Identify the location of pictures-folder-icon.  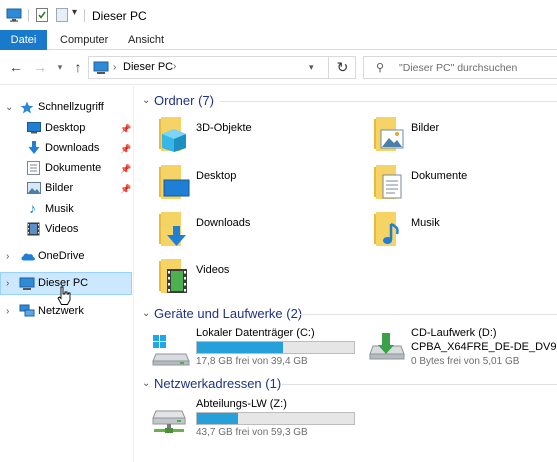
(389, 135).